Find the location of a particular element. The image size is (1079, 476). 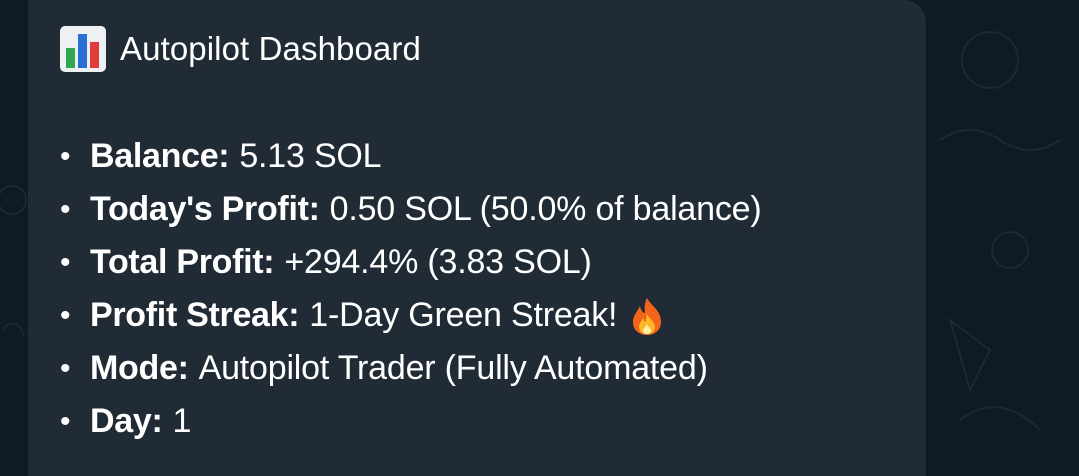

list-item-total-profit: • Total Profit: +294.4% (3.83 SOL) is located at coordinates (493, 262).